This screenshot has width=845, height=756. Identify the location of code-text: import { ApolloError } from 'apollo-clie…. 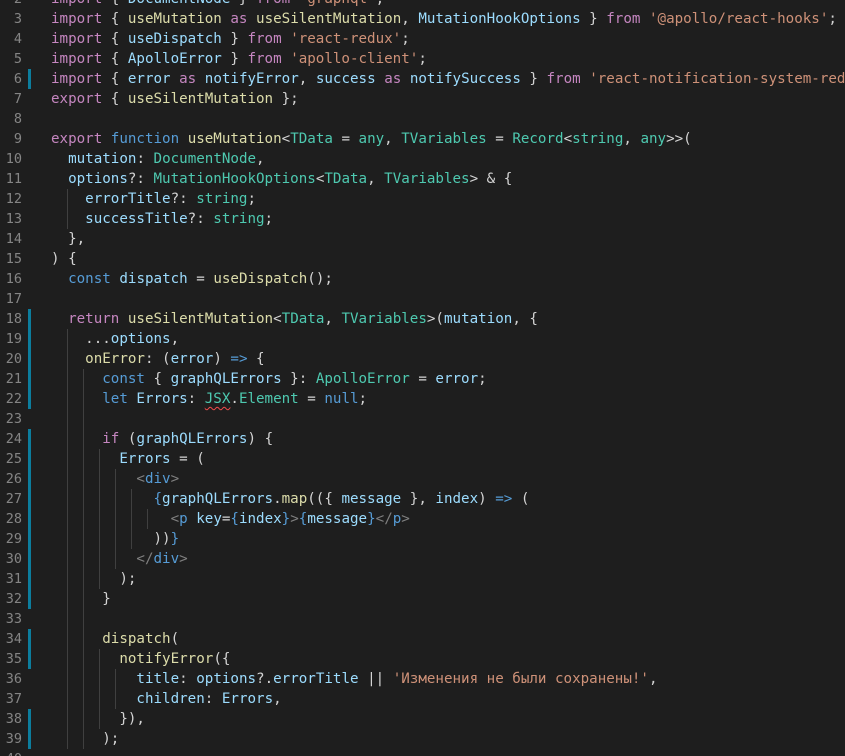
(239, 59).